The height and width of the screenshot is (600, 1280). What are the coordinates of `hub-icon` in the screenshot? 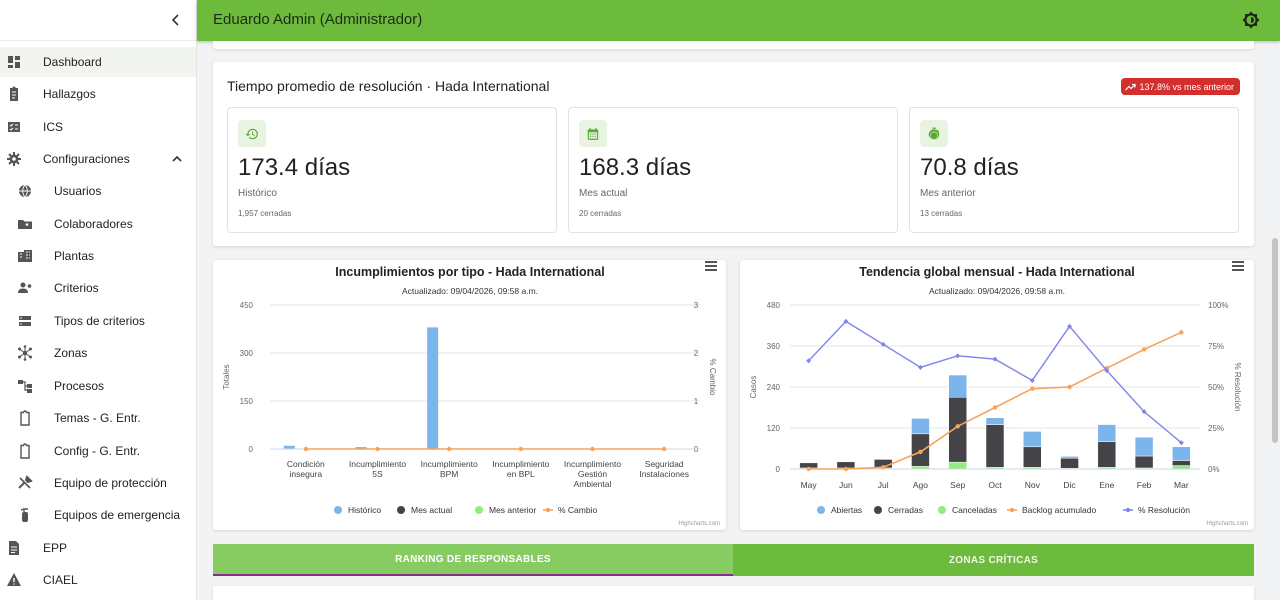 It's located at (25, 353).